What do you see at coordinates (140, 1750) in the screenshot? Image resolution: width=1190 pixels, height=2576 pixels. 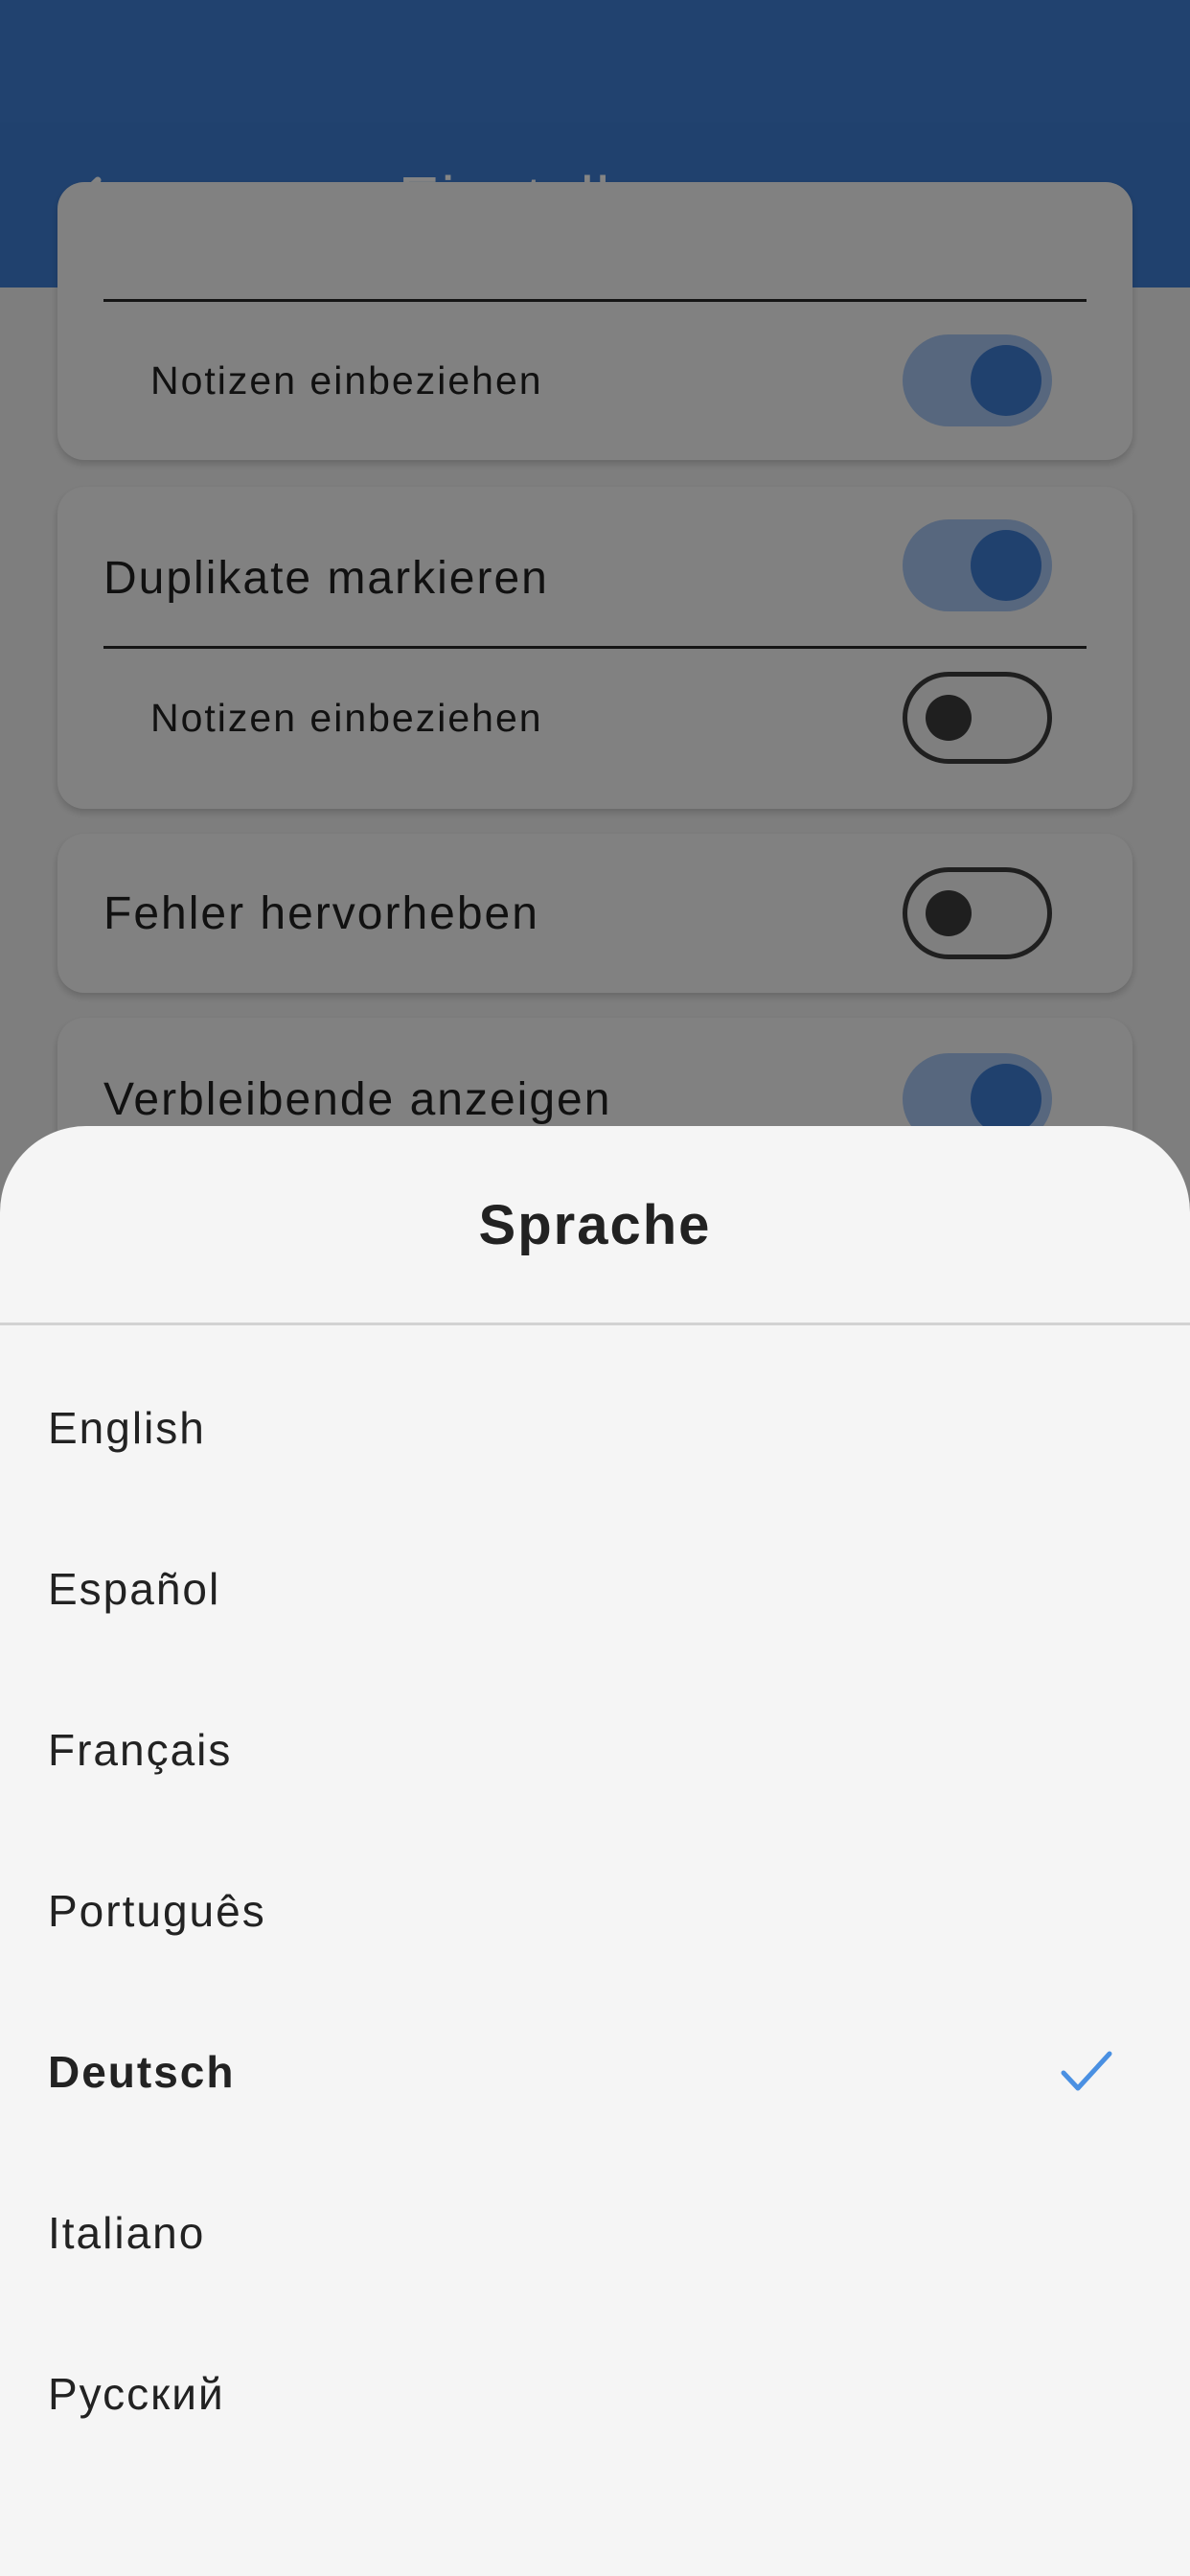 I see `language-label: Français` at bounding box center [140, 1750].